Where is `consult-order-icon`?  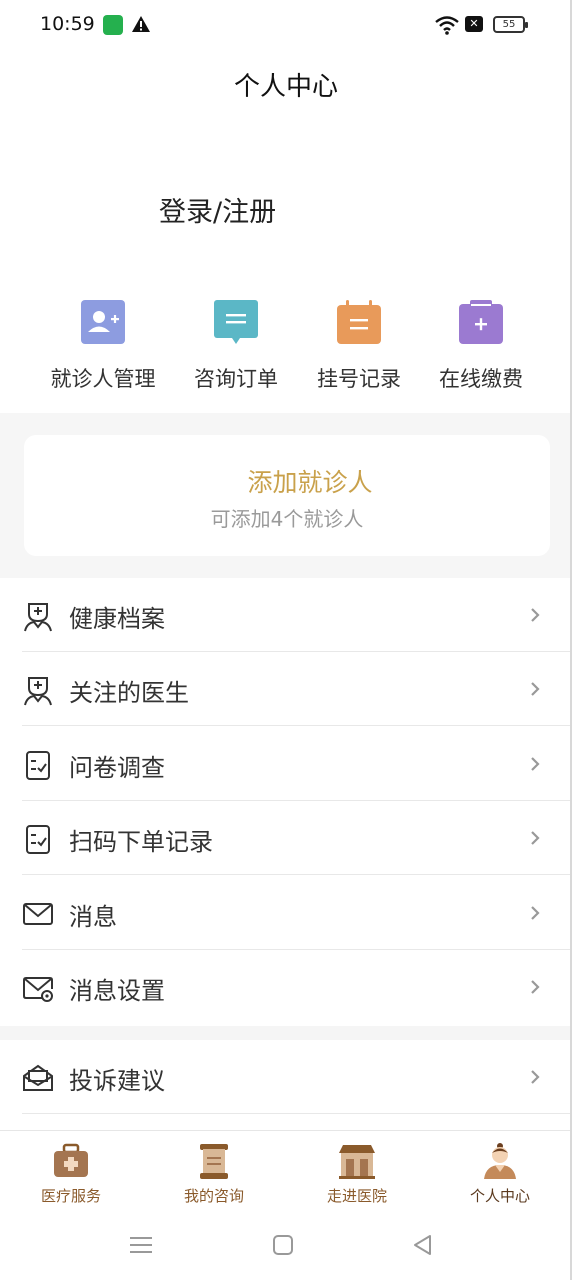
consult-order-icon is located at coordinates (236, 322).